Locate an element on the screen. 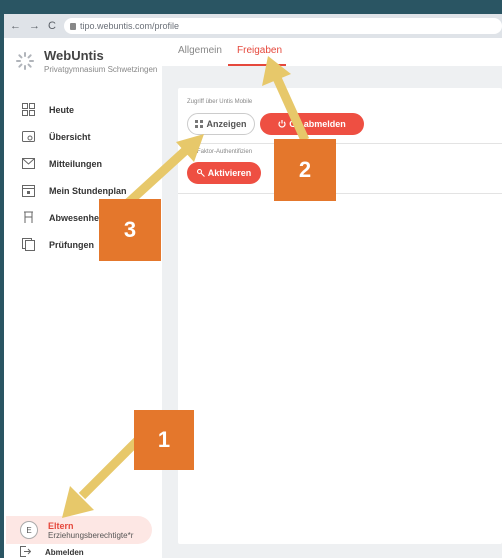 The height and width of the screenshot is (558, 502). annotation-badge-1: 1 is located at coordinates (164, 440).